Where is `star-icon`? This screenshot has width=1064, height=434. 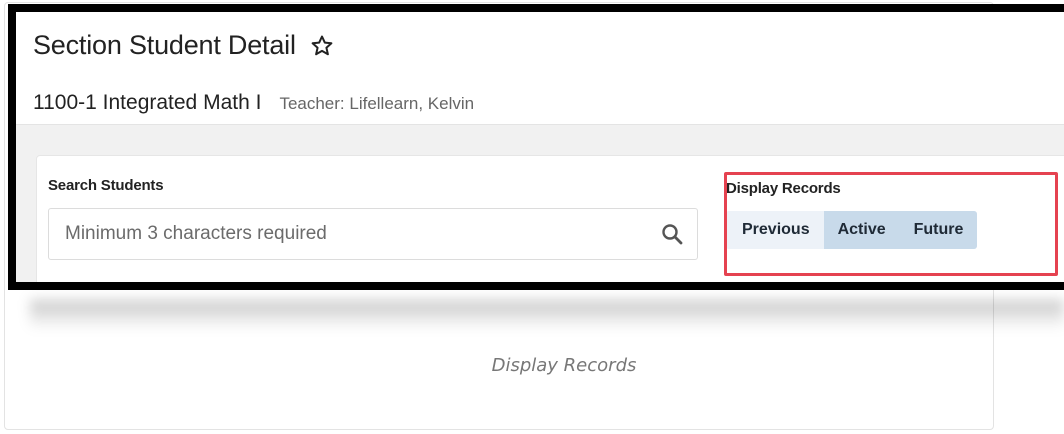 star-icon is located at coordinates (322, 46).